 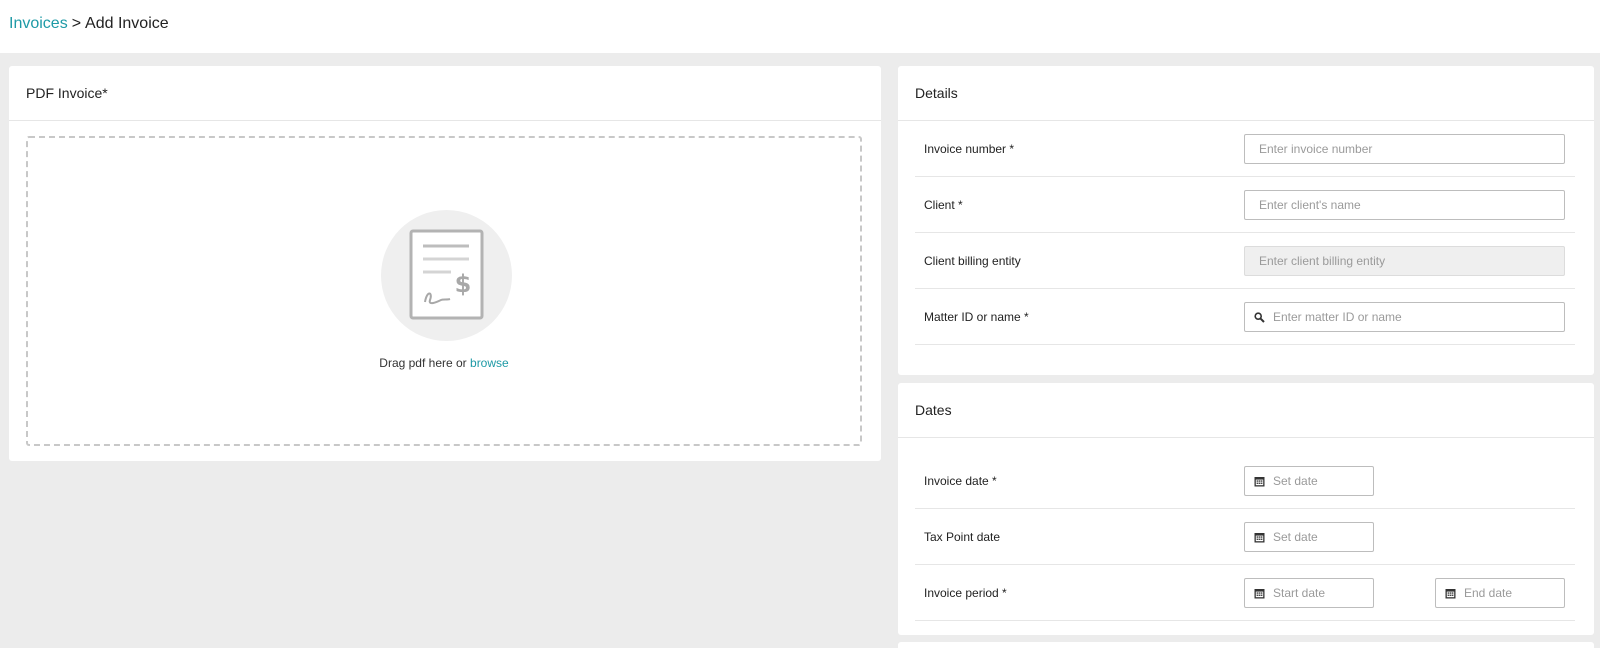 I want to click on client-row: Client *, so click(x=1245, y=205).